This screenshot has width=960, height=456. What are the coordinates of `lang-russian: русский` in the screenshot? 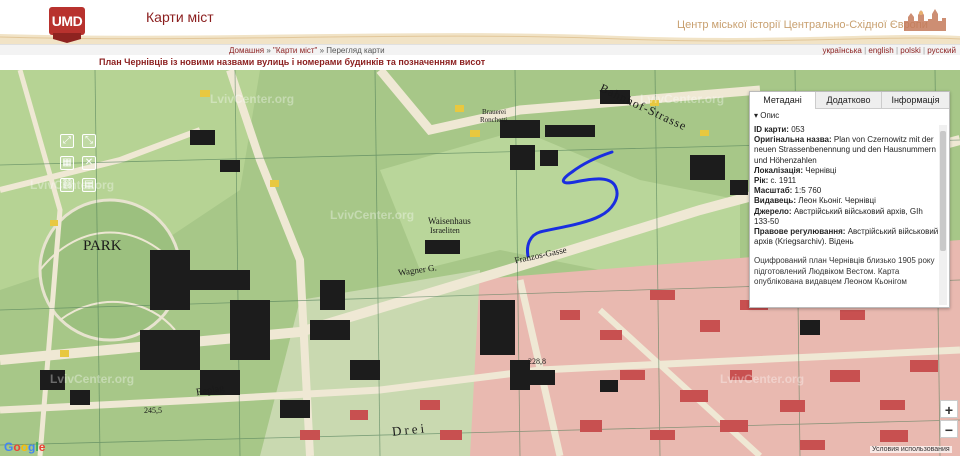 It's located at (941, 50).